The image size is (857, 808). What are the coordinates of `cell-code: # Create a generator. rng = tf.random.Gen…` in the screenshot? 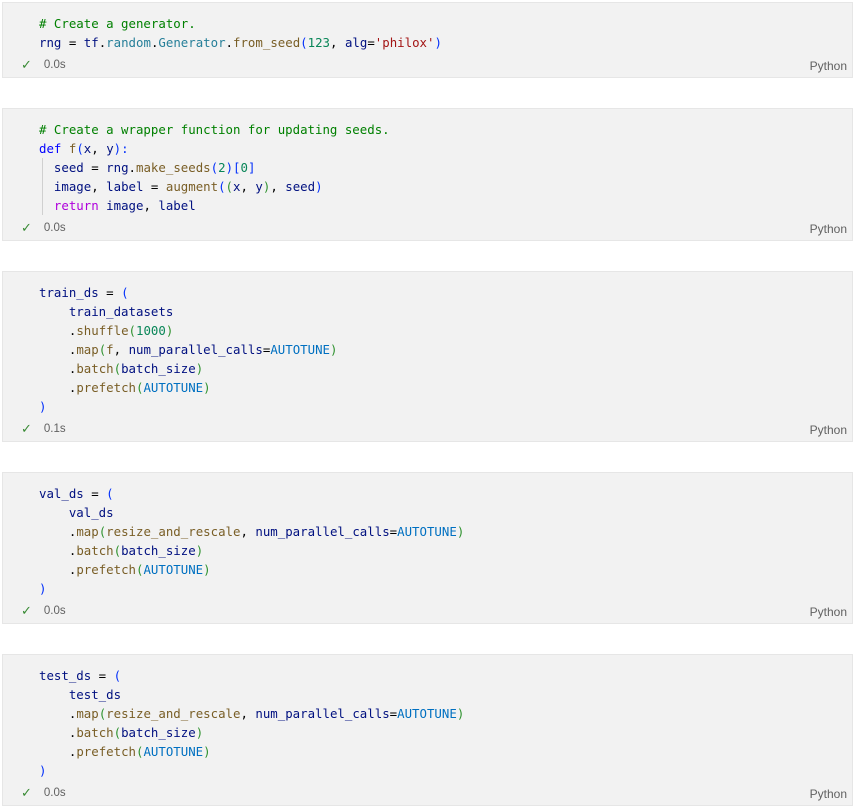 It's located at (240, 33).